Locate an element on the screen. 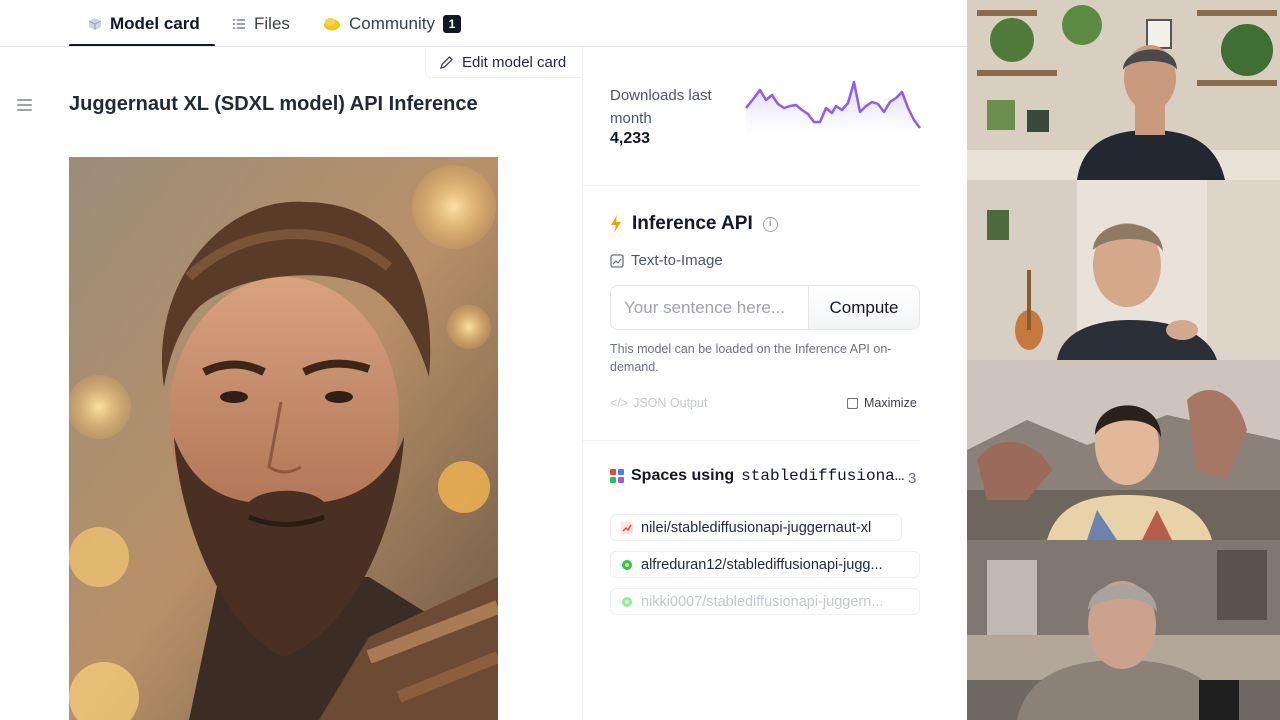 This screenshot has width=1280, height=720. maximize-label: Maximize is located at coordinates (890, 403).